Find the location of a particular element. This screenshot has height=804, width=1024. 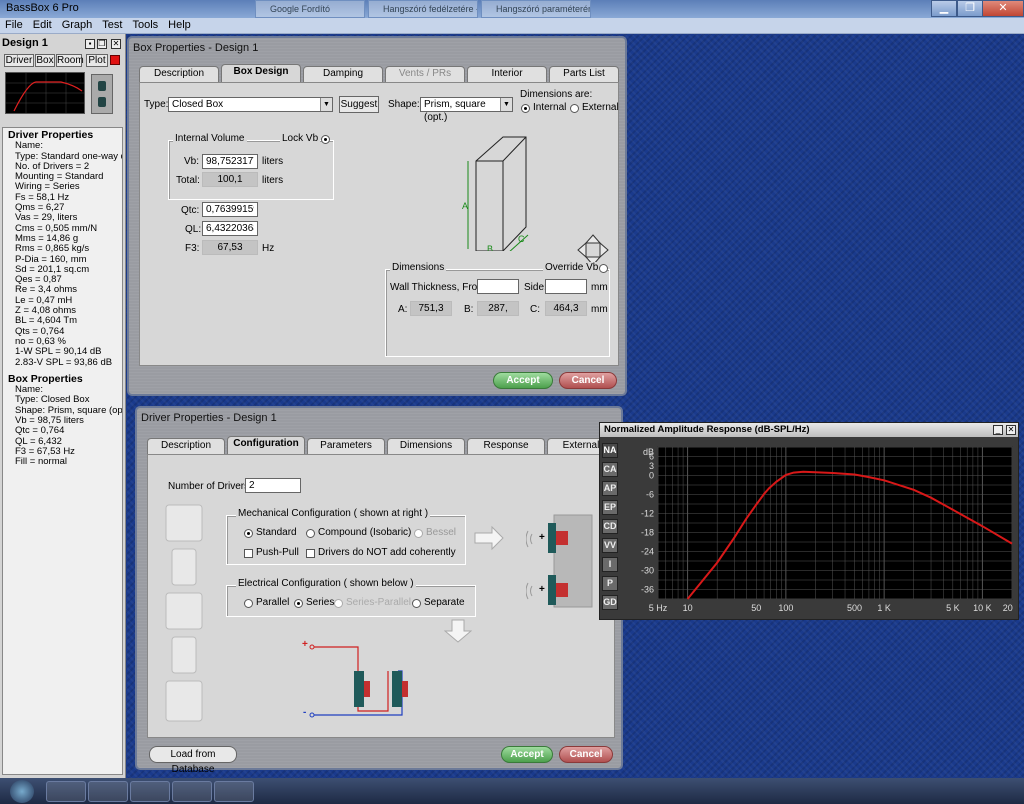

tab-box-design: Box Design is located at coordinates (261, 73).